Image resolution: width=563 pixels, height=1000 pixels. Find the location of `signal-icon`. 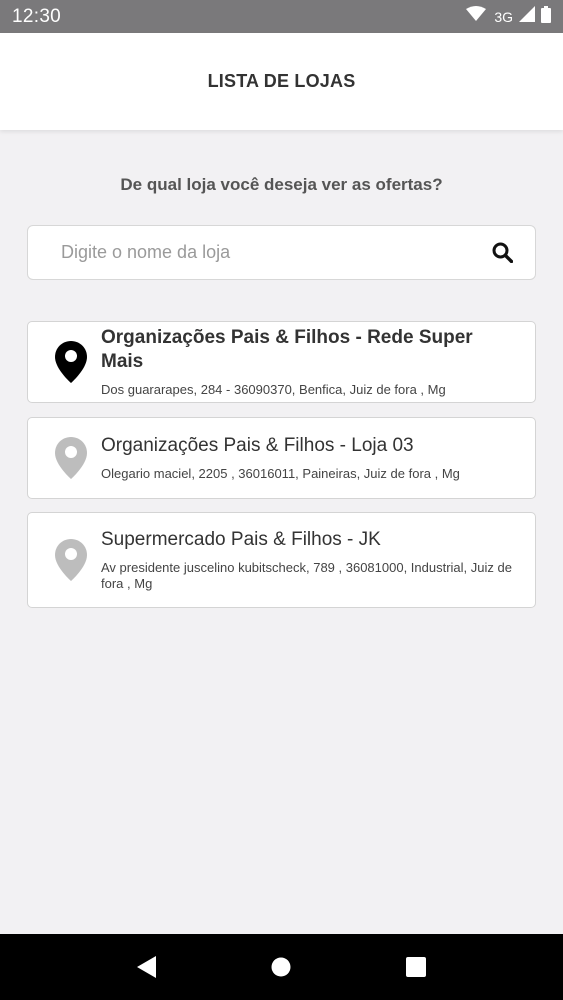

signal-icon is located at coordinates (527, 16).